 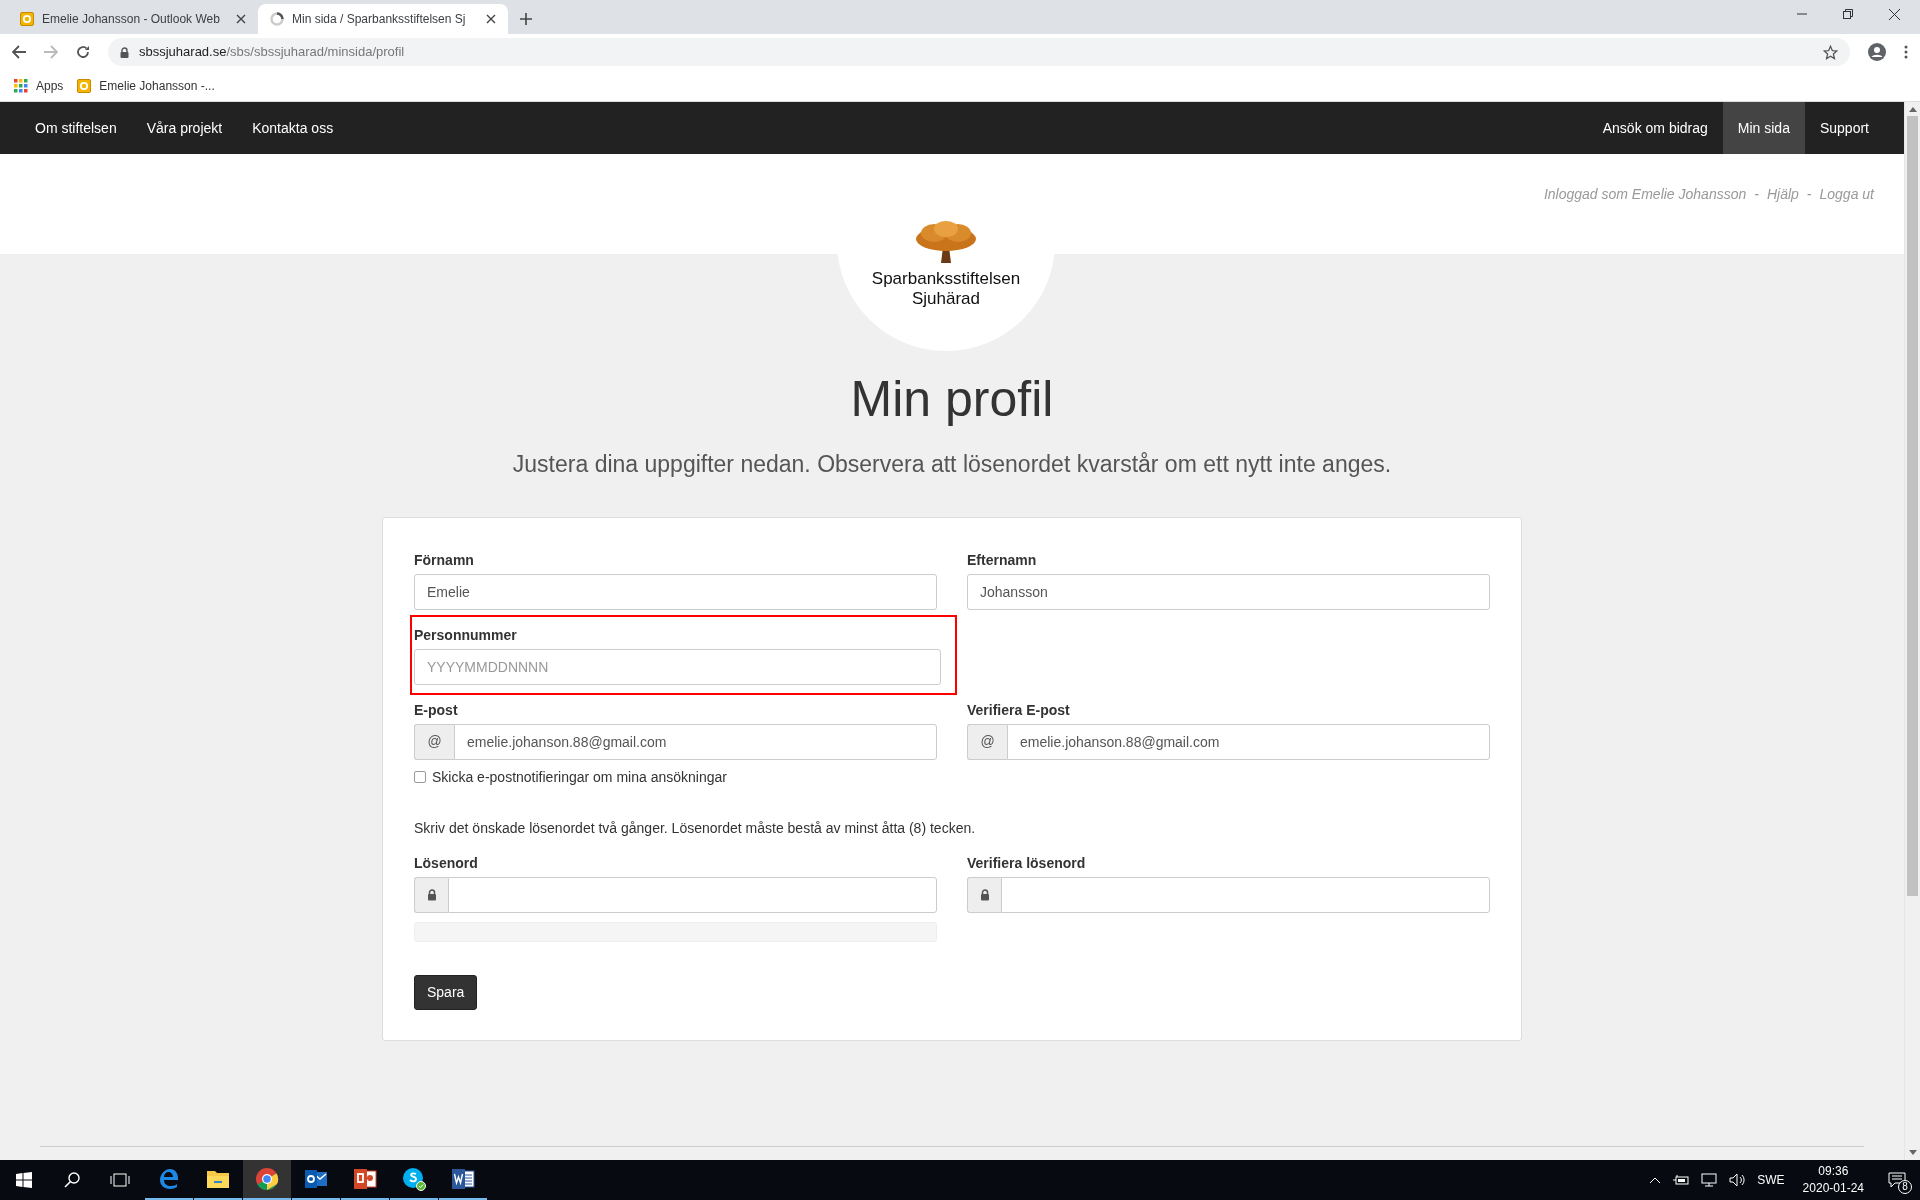 I want to click on windows-logo-icon, so click(x=24, y=1180).